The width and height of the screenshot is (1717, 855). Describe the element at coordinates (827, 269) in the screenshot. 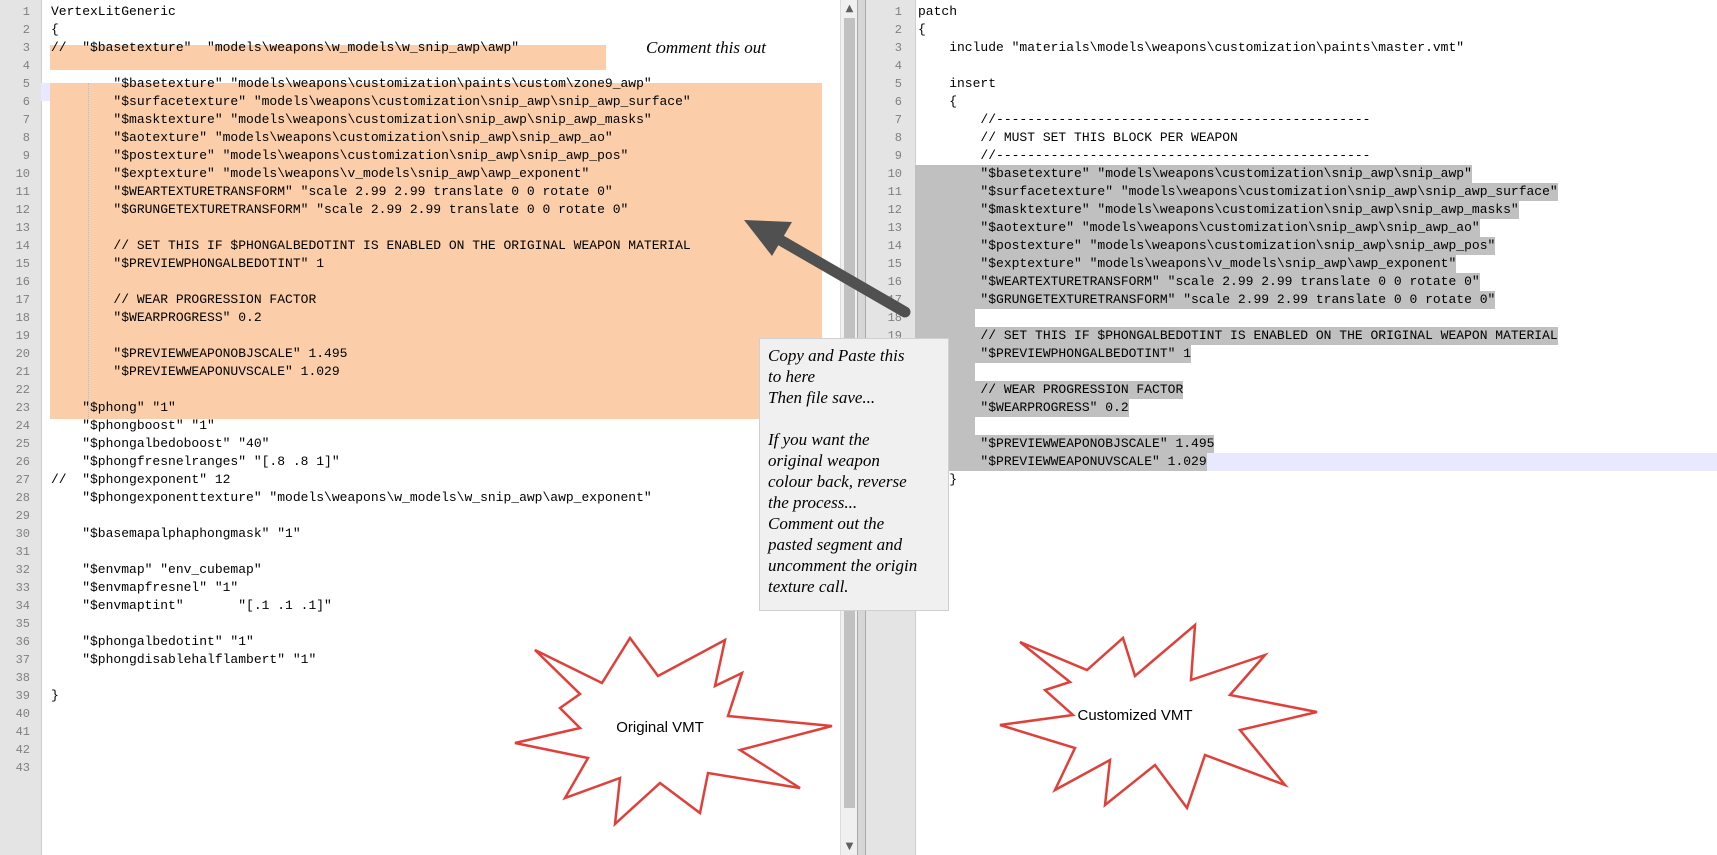

I see `arrow-icon` at that location.